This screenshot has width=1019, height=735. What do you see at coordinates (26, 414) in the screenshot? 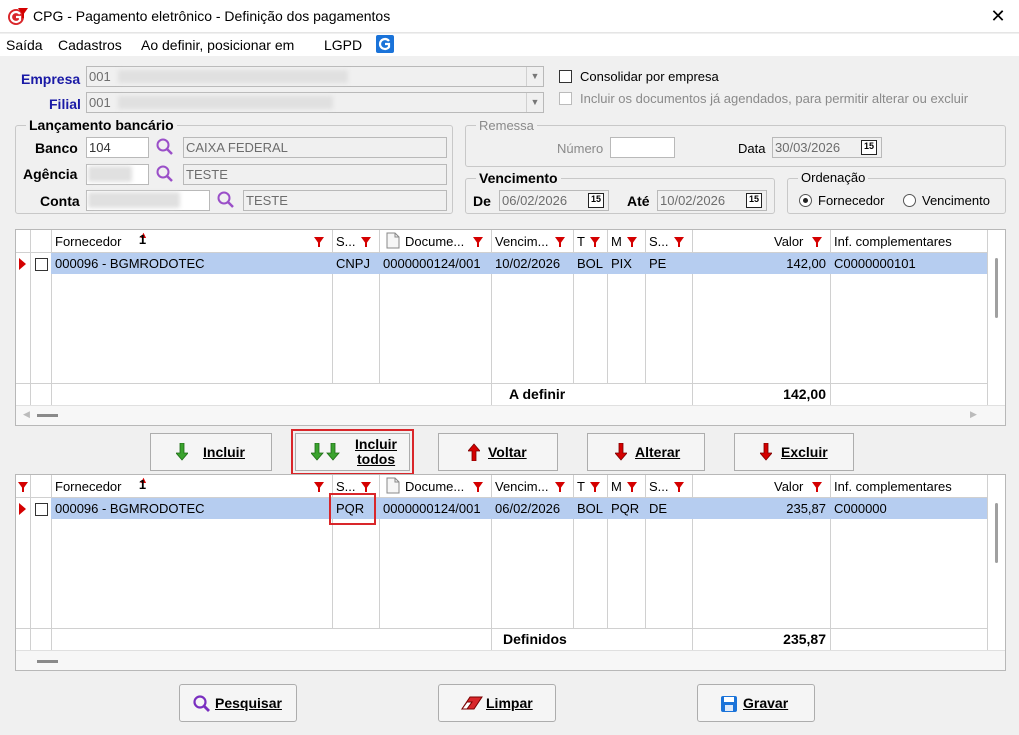
I see `hscroll-left-icon: ◀` at bounding box center [26, 414].